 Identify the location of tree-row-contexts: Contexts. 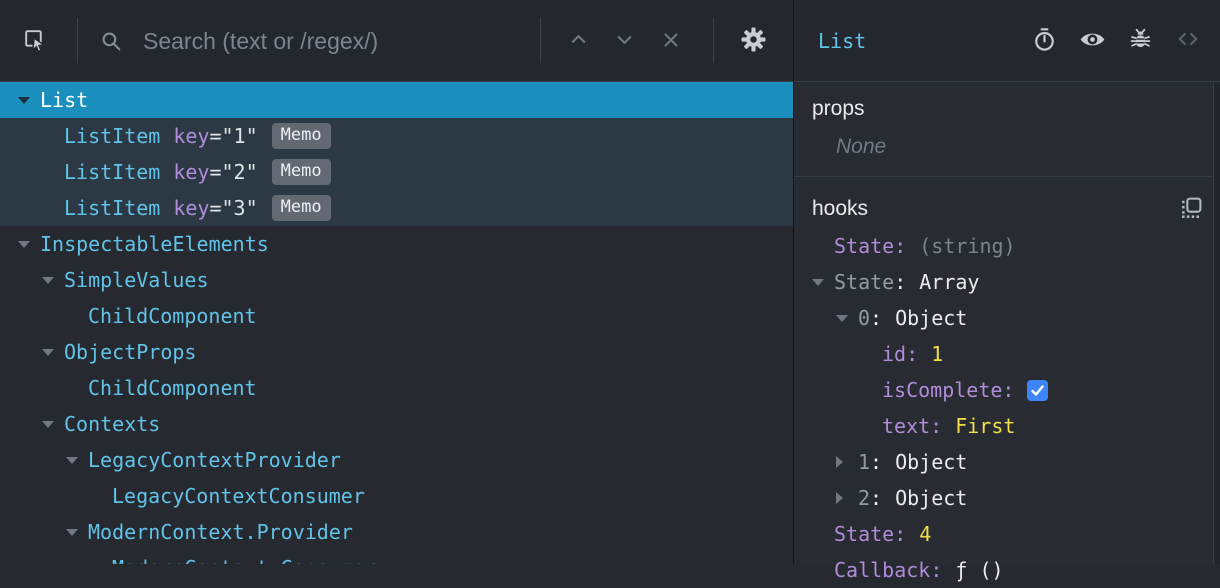
(396, 424).